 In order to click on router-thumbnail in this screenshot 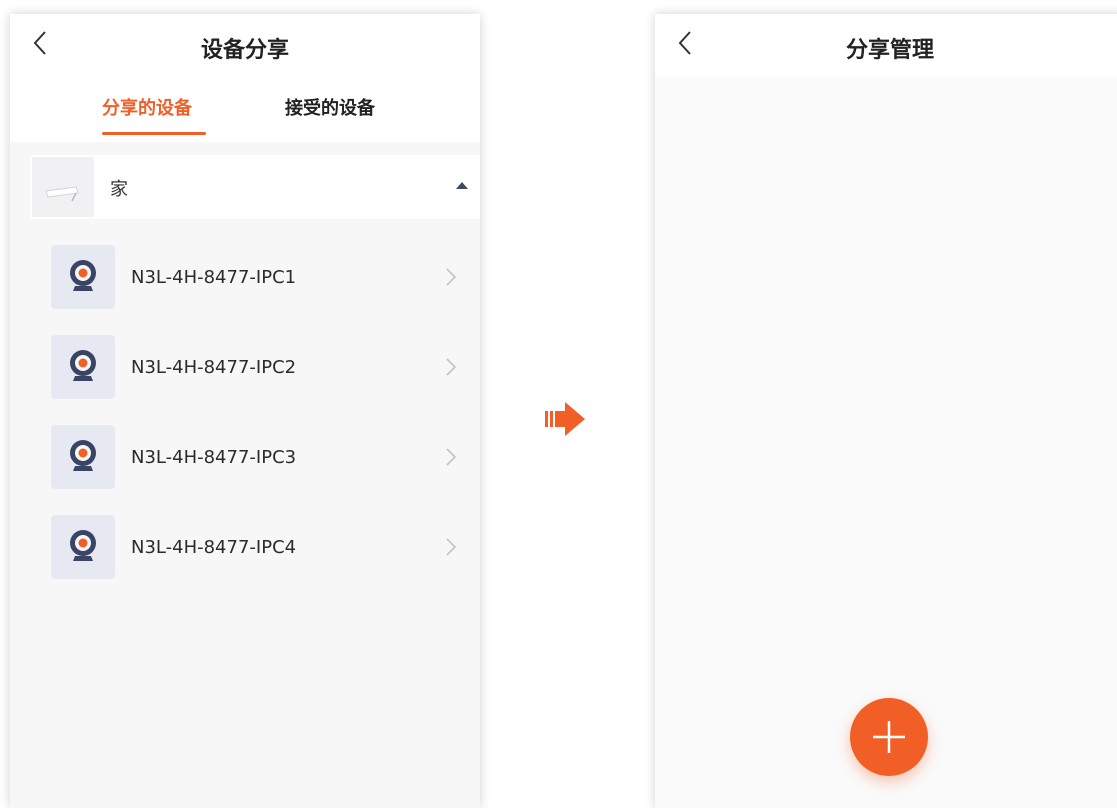, I will do `click(63, 187)`.